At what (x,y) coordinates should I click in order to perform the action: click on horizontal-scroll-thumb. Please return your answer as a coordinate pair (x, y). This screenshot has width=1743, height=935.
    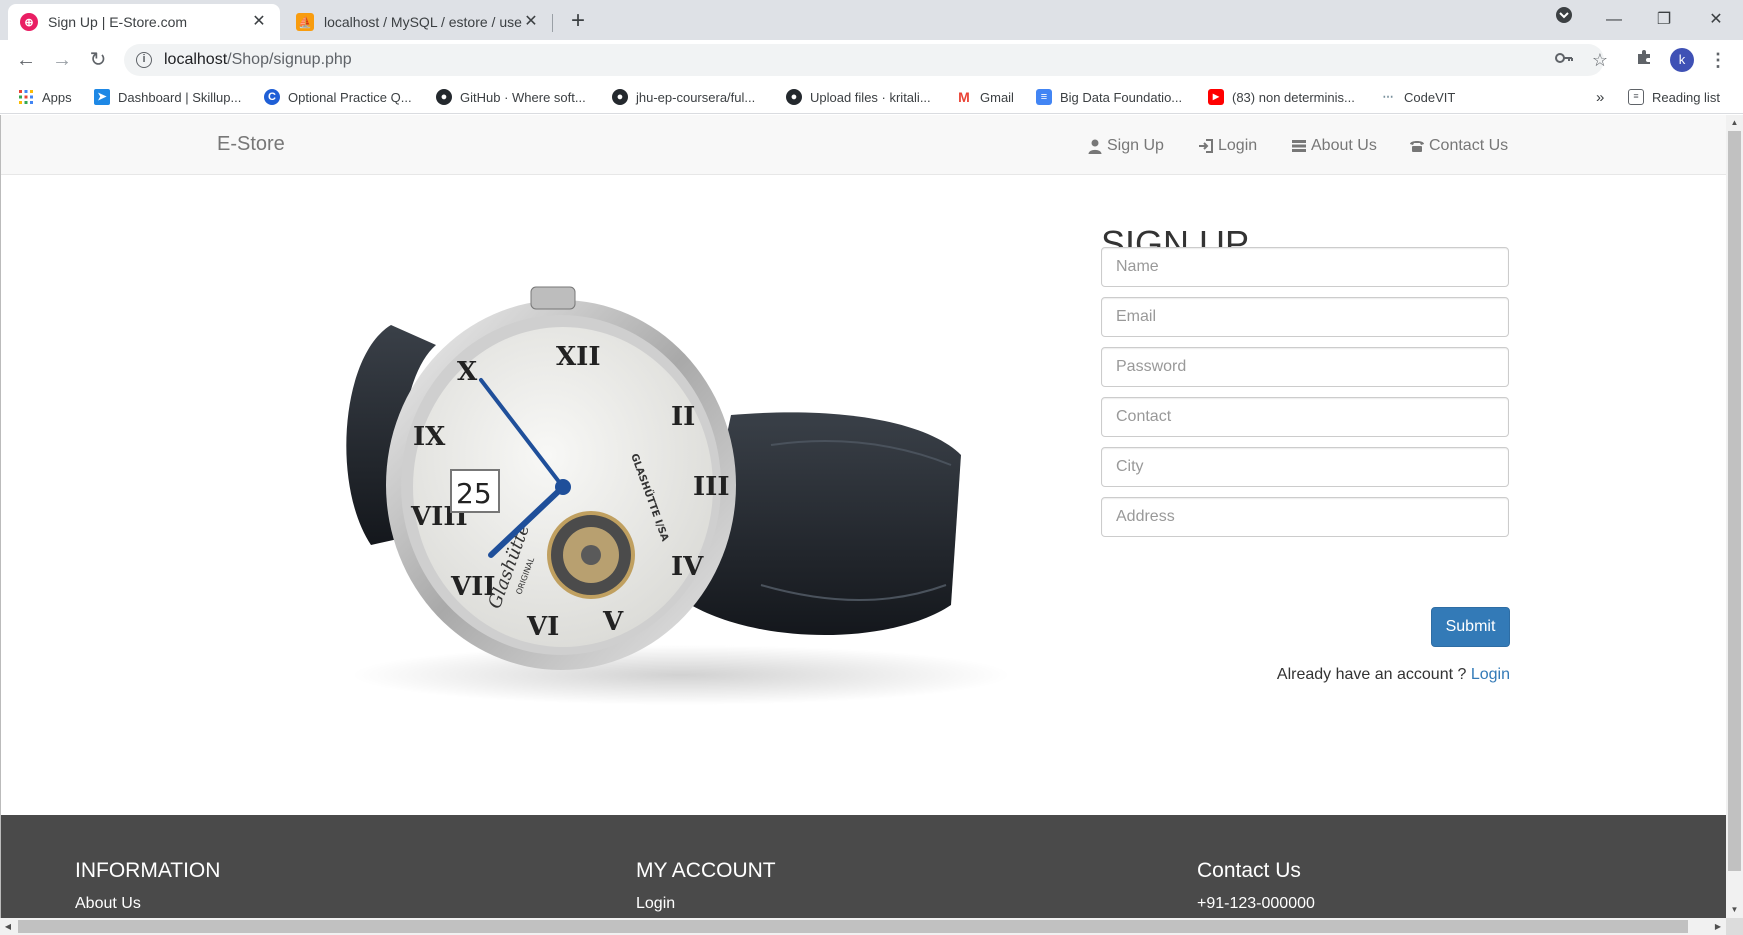
    Looking at the image, I should click on (853, 926).